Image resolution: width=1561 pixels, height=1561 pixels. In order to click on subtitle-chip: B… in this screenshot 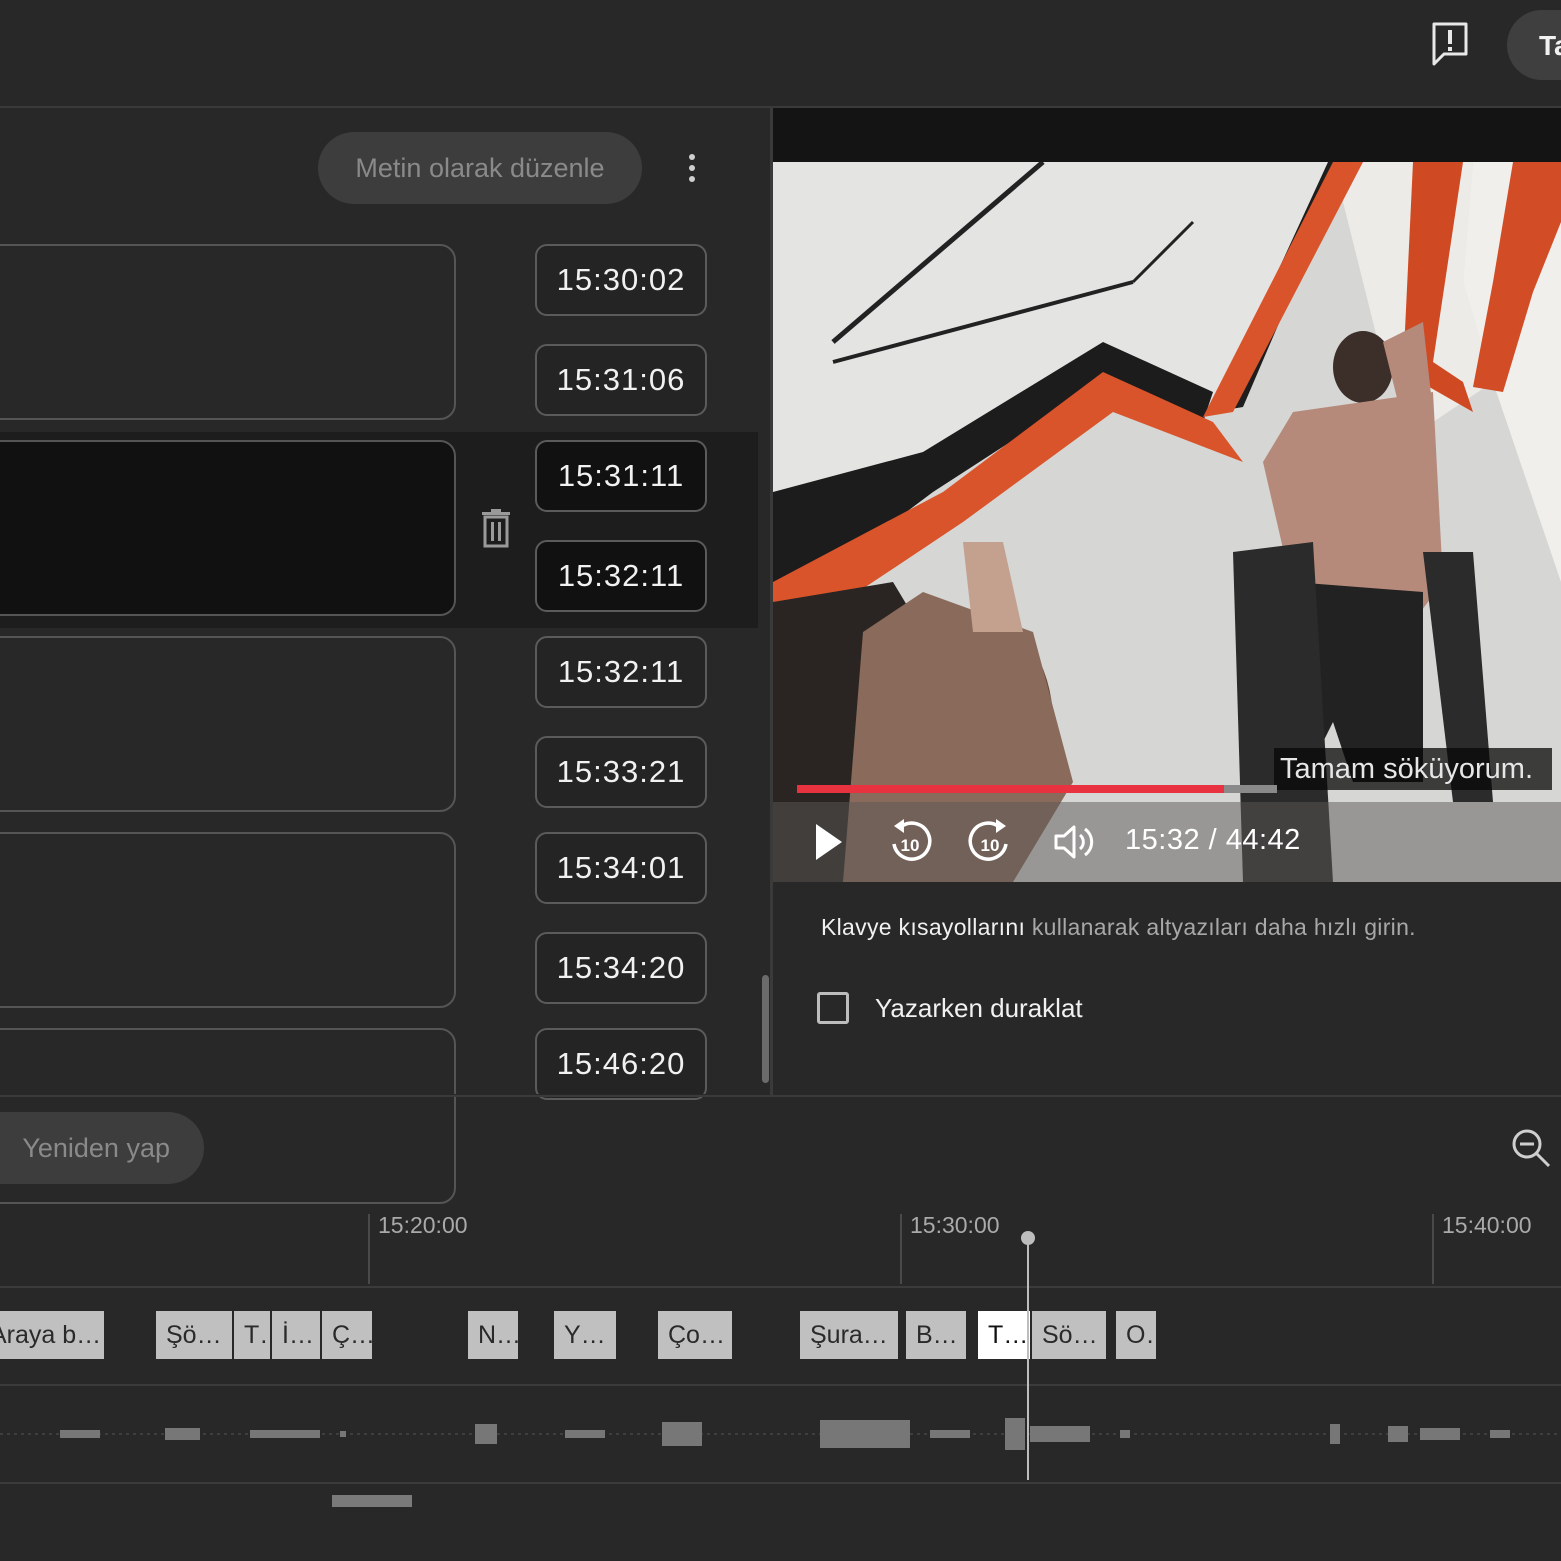, I will do `click(936, 1335)`.